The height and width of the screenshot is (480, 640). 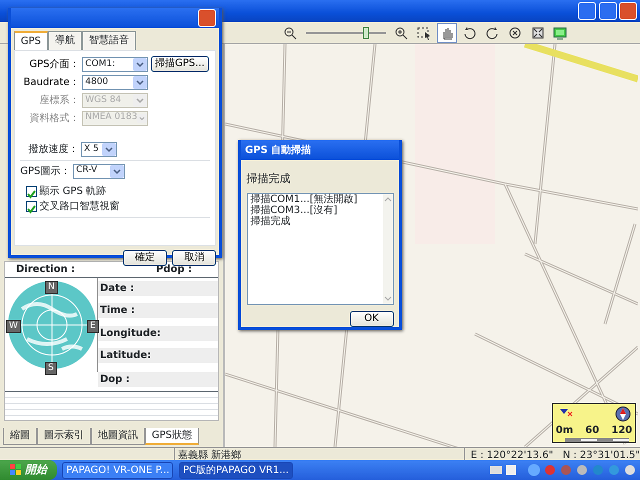 I want to click on field-label: Dop :, so click(x=158, y=379).